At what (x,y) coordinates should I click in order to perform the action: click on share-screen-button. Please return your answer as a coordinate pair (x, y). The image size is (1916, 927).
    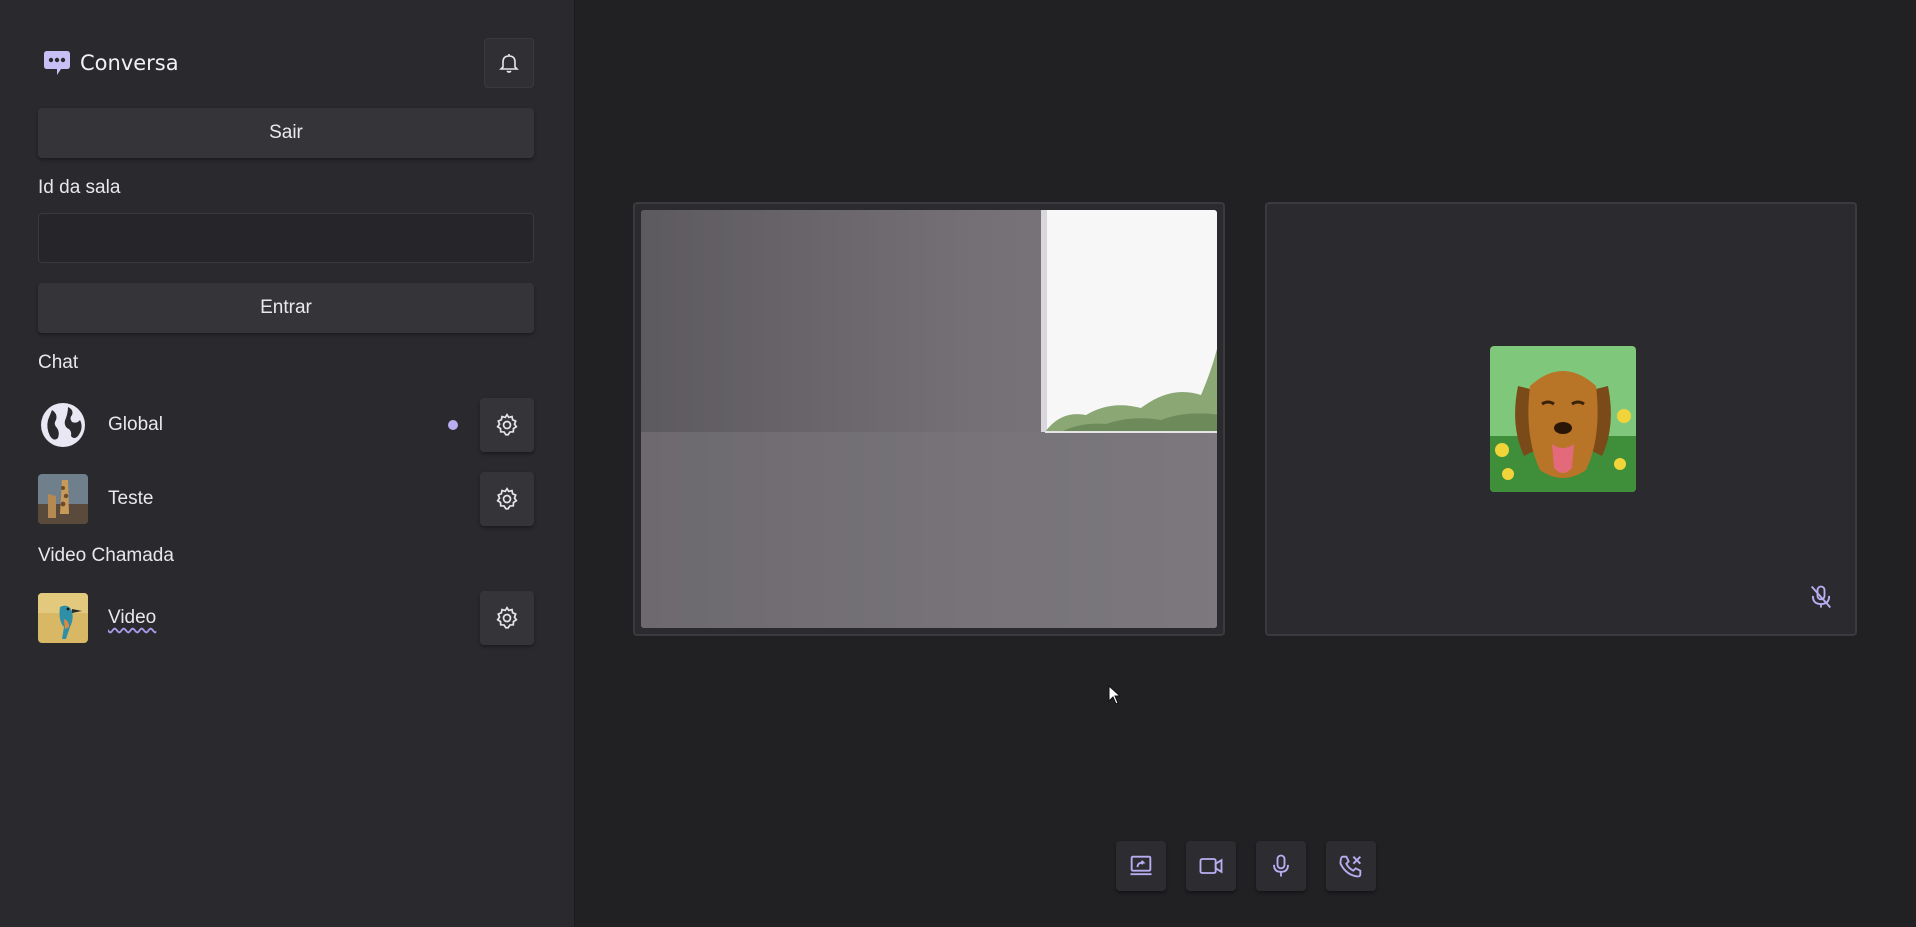
    Looking at the image, I should click on (1141, 866).